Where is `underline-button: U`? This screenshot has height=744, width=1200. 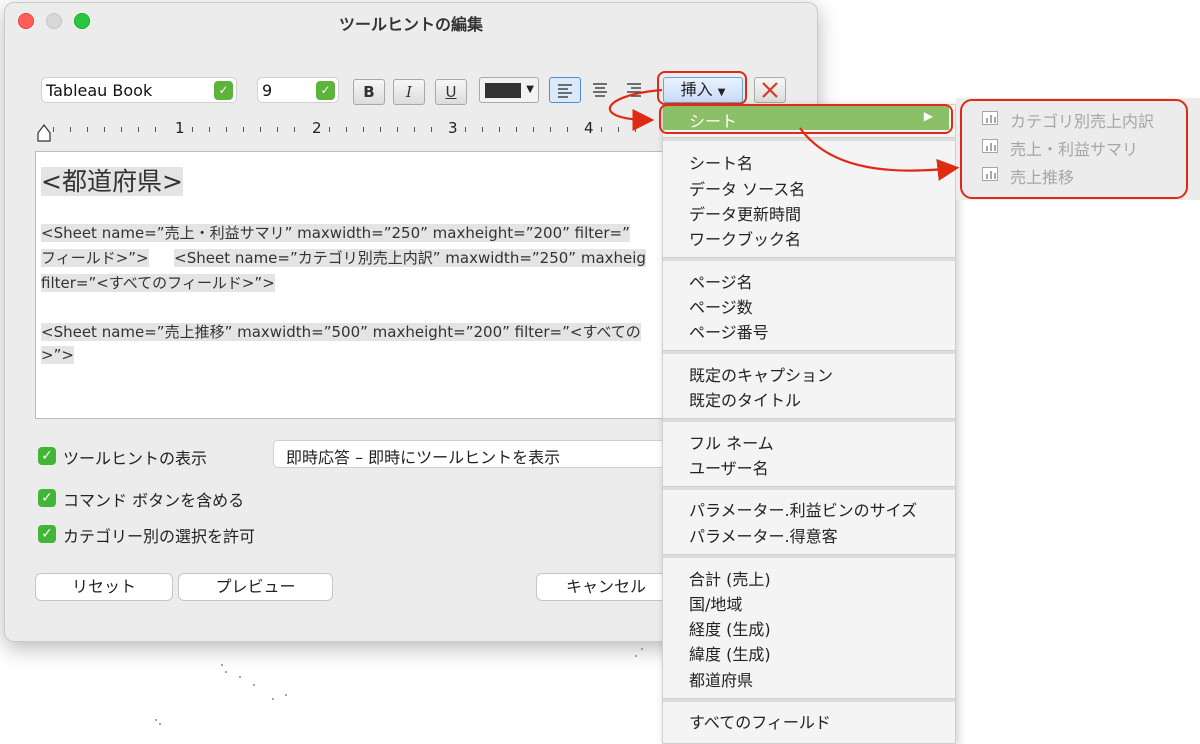
underline-button: U is located at coordinates (451, 92).